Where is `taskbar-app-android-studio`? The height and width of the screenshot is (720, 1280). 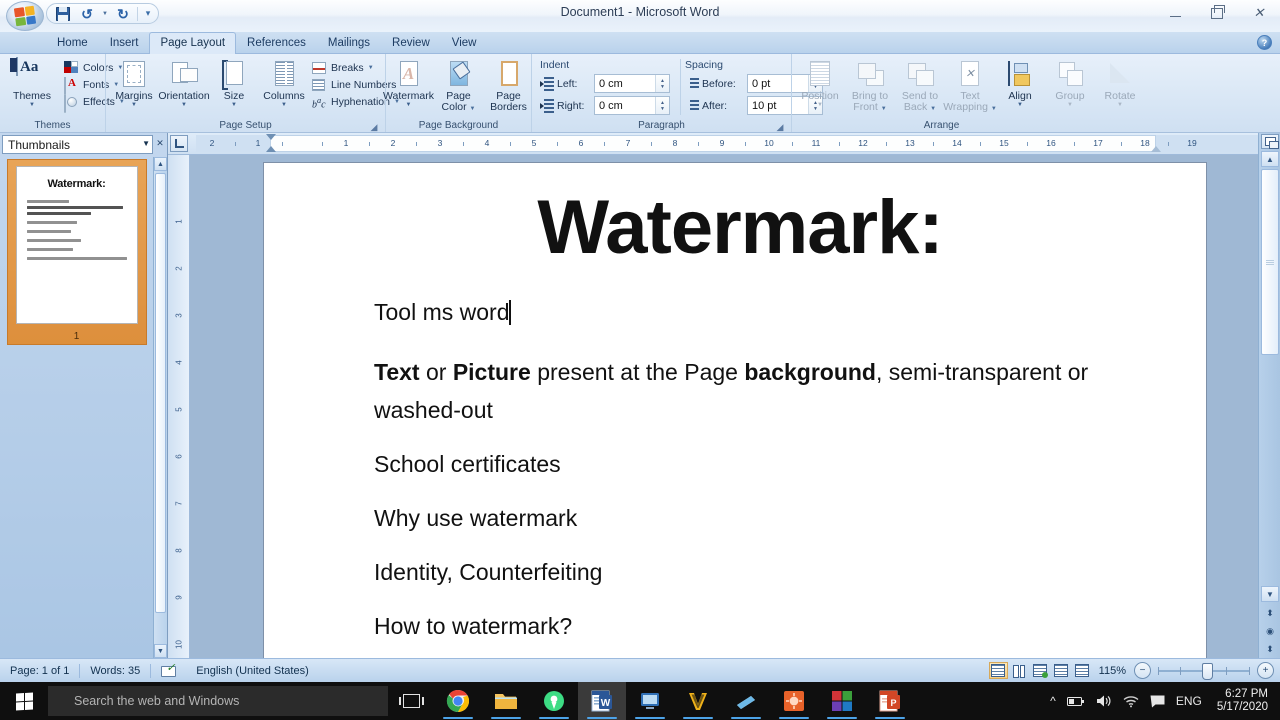 taskbar-app-android-studio is located at coordinates (554, 701).